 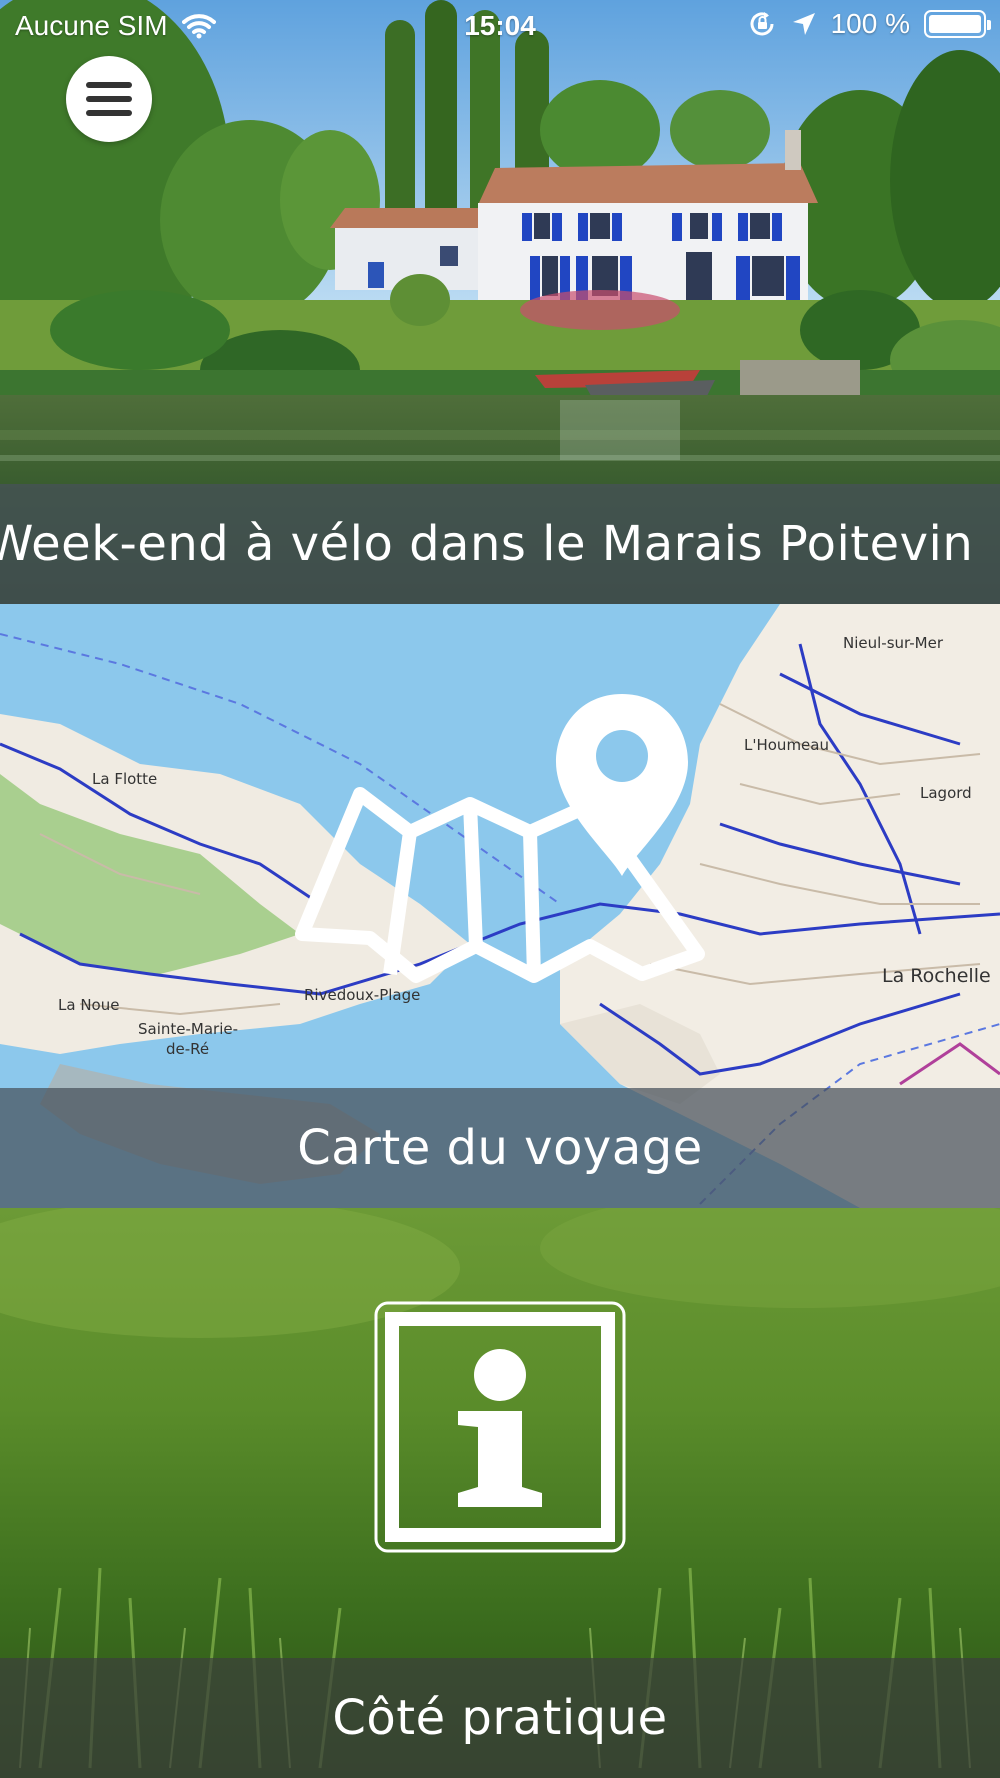 I want to click on tile-title: Côté pratique, so click(x=500, y=1718).